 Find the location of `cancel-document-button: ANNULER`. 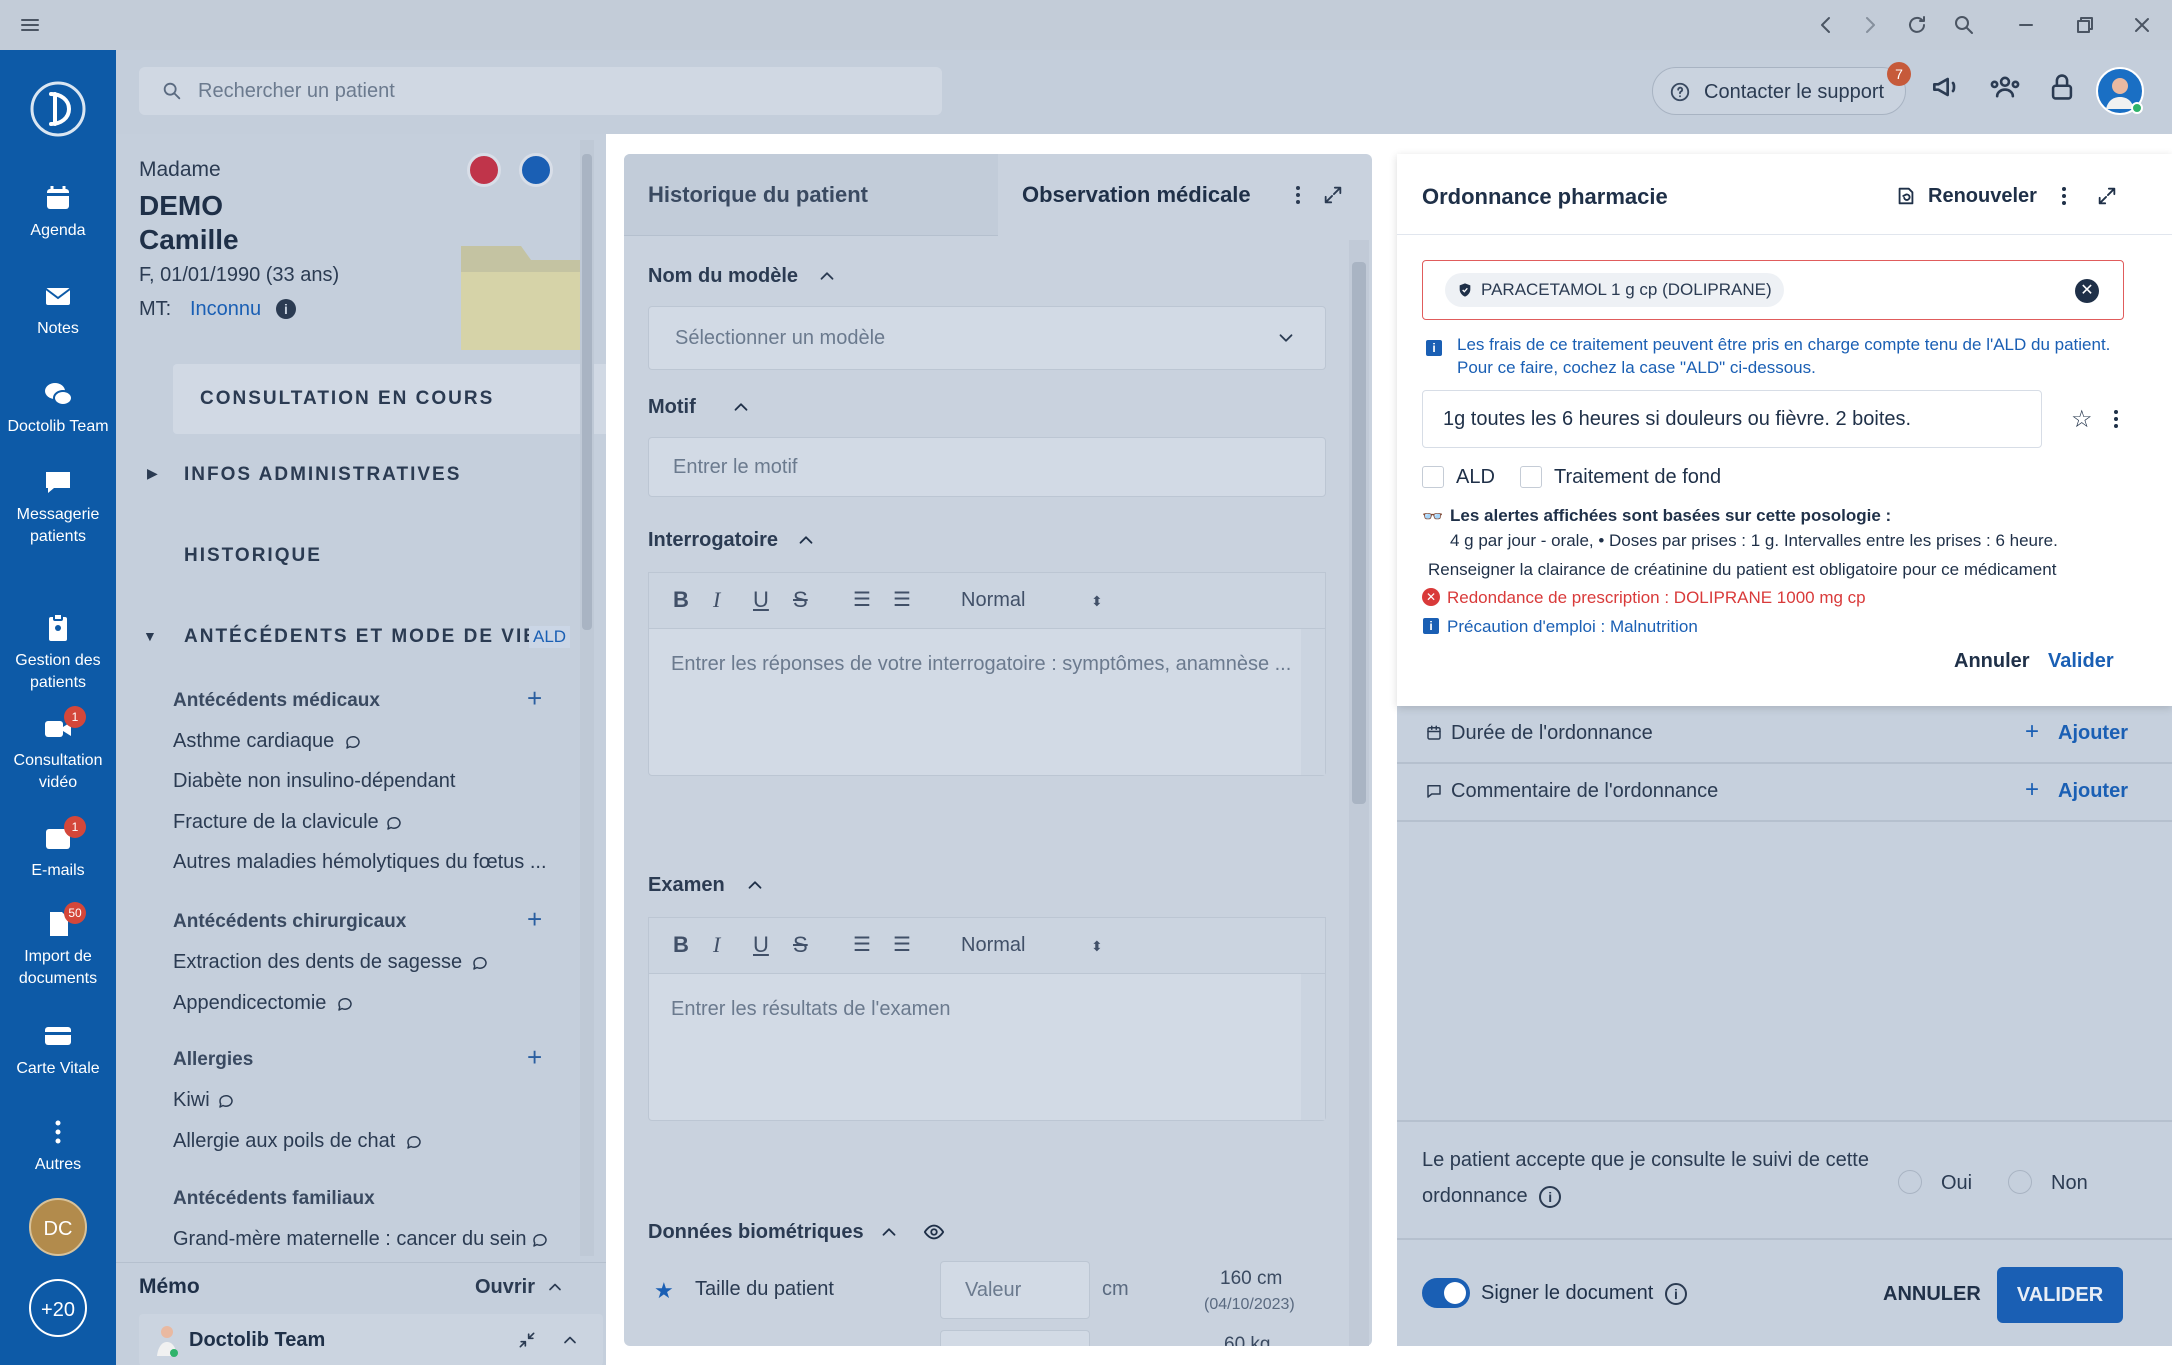

cancel-document-button: ANNULER is located at coordinates (1932, 1294).